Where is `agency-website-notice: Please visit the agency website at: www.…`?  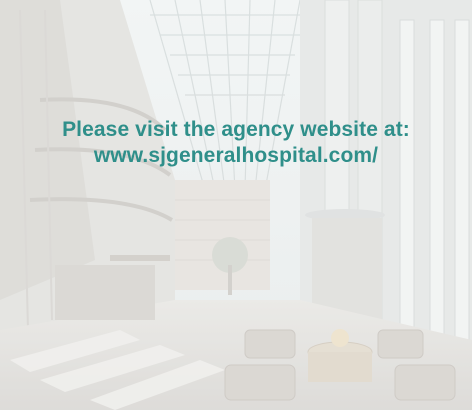
agency-website-notice: Please visit the agency website at: www.… is located at coordinates (236, 143).